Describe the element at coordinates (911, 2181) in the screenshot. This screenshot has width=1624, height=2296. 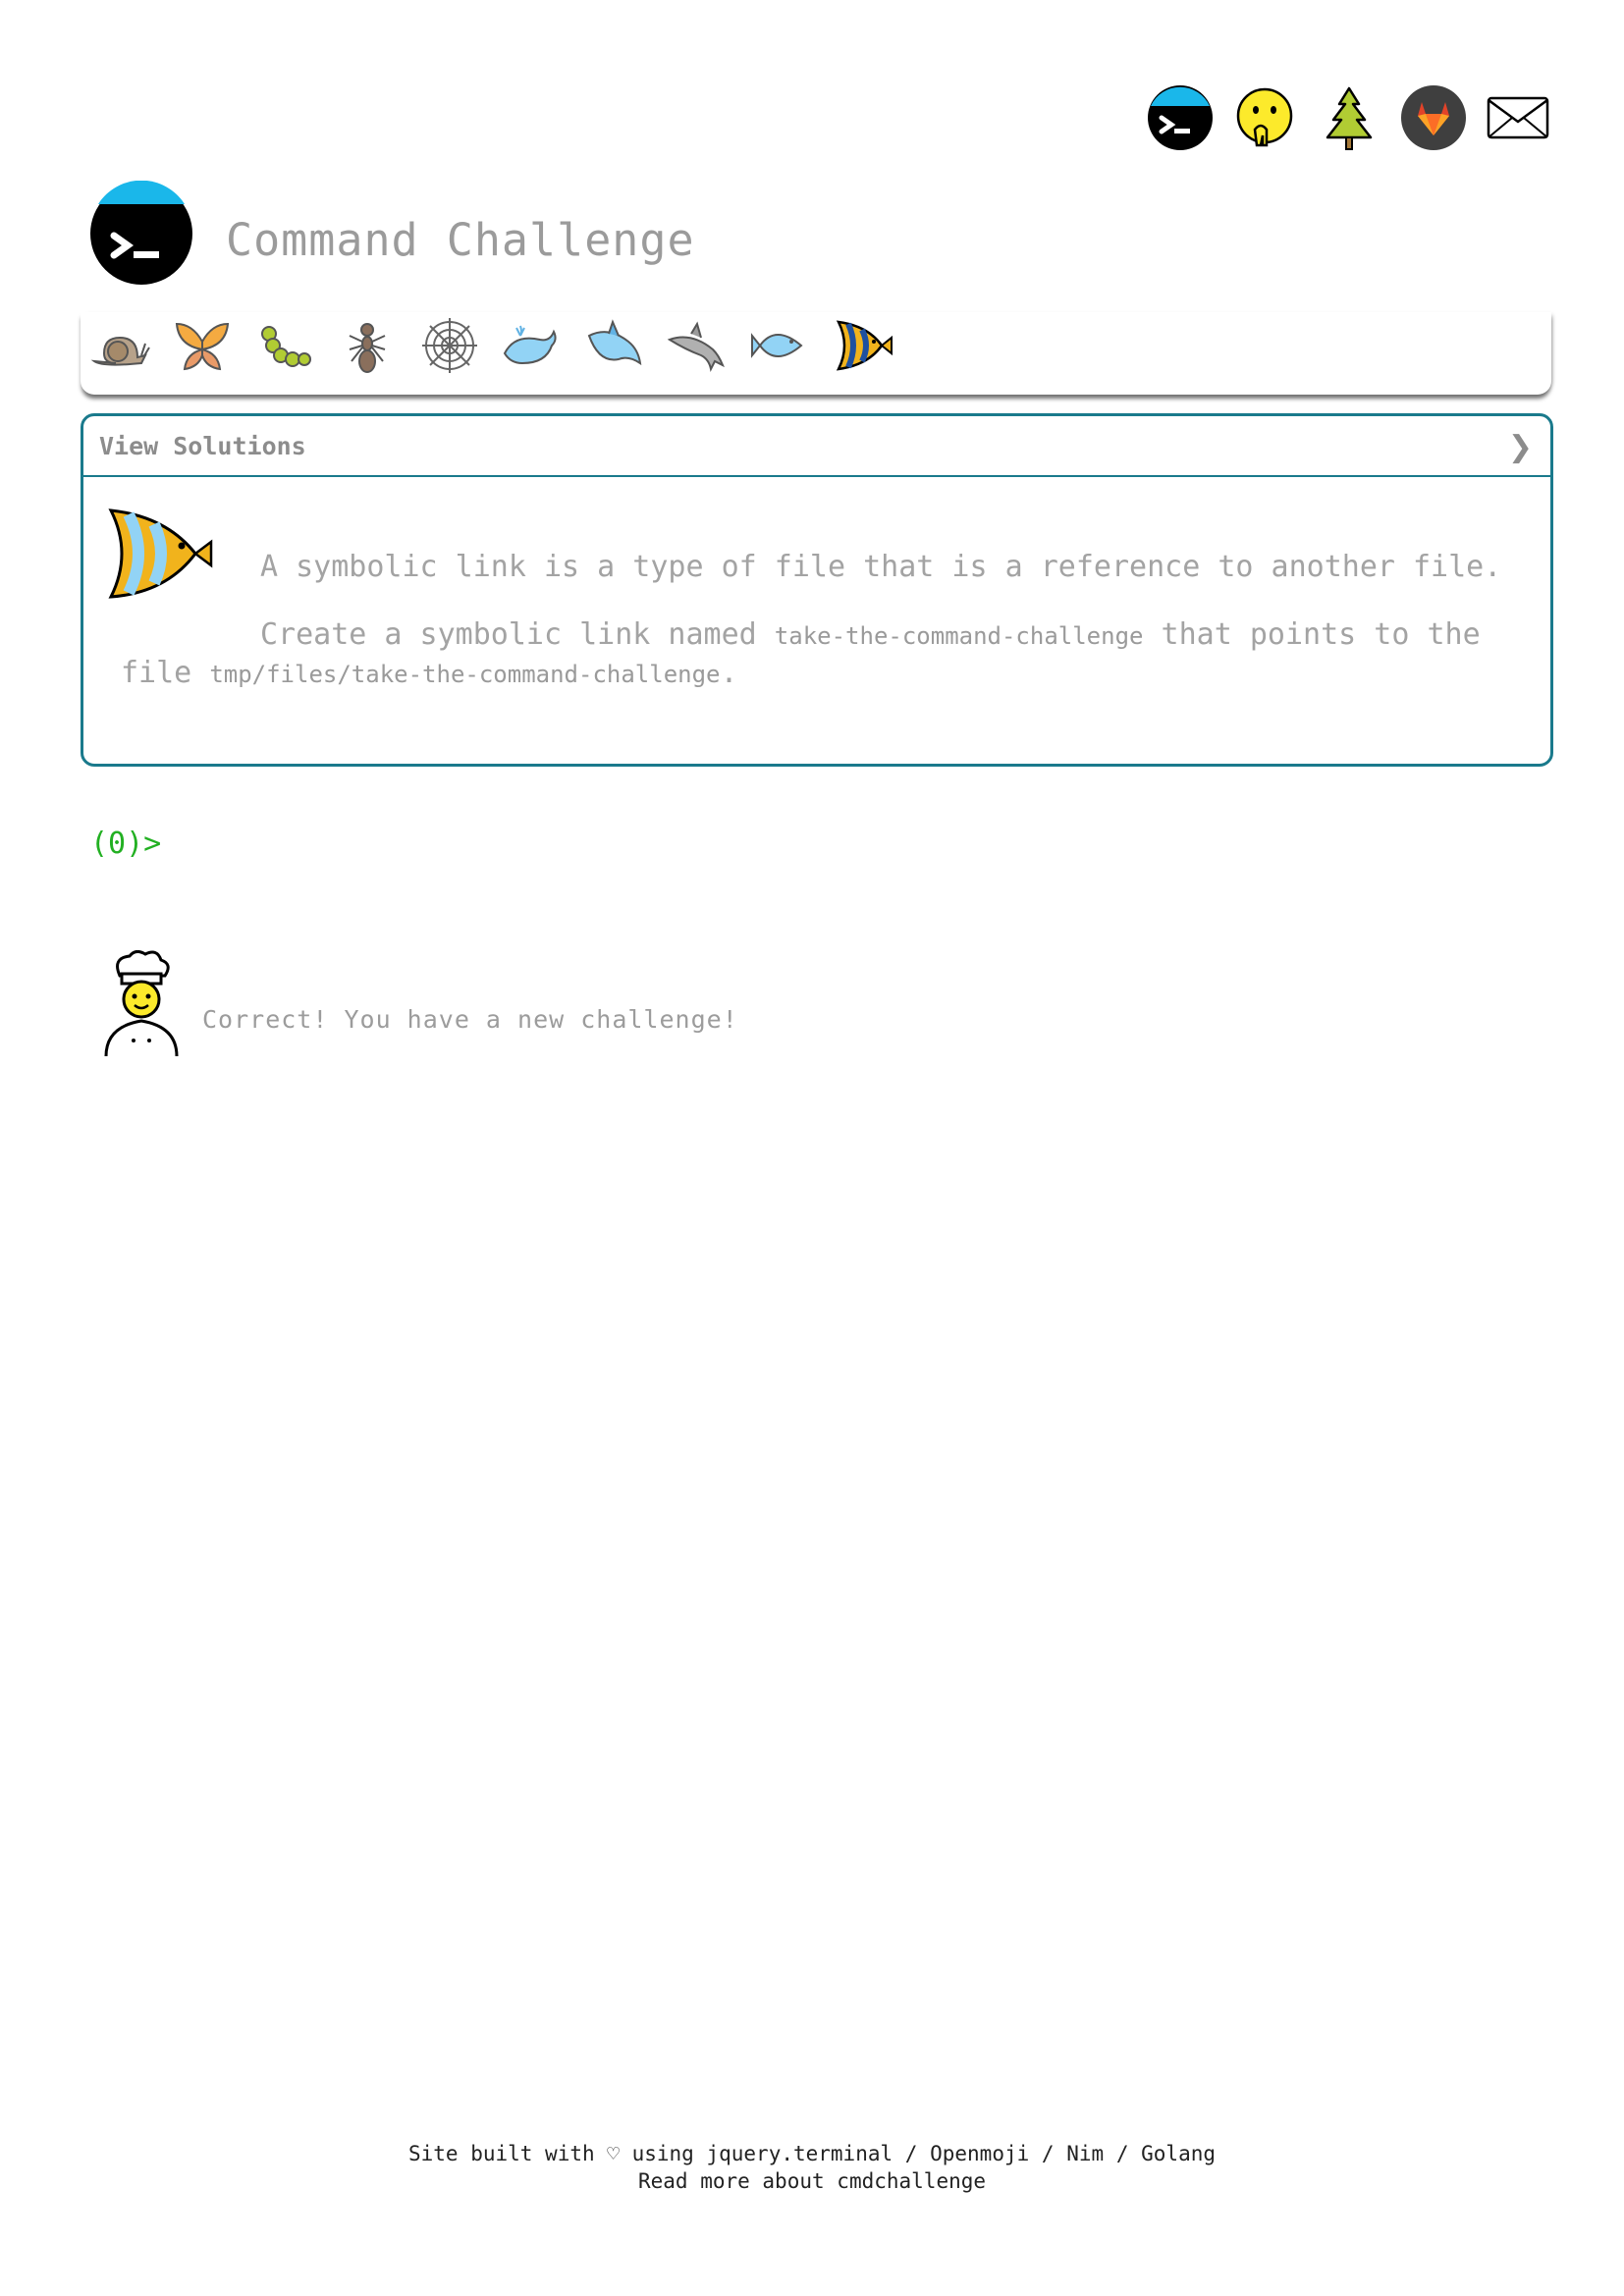
I see `cmdchallenge-link: cmdchallenge` at that location.